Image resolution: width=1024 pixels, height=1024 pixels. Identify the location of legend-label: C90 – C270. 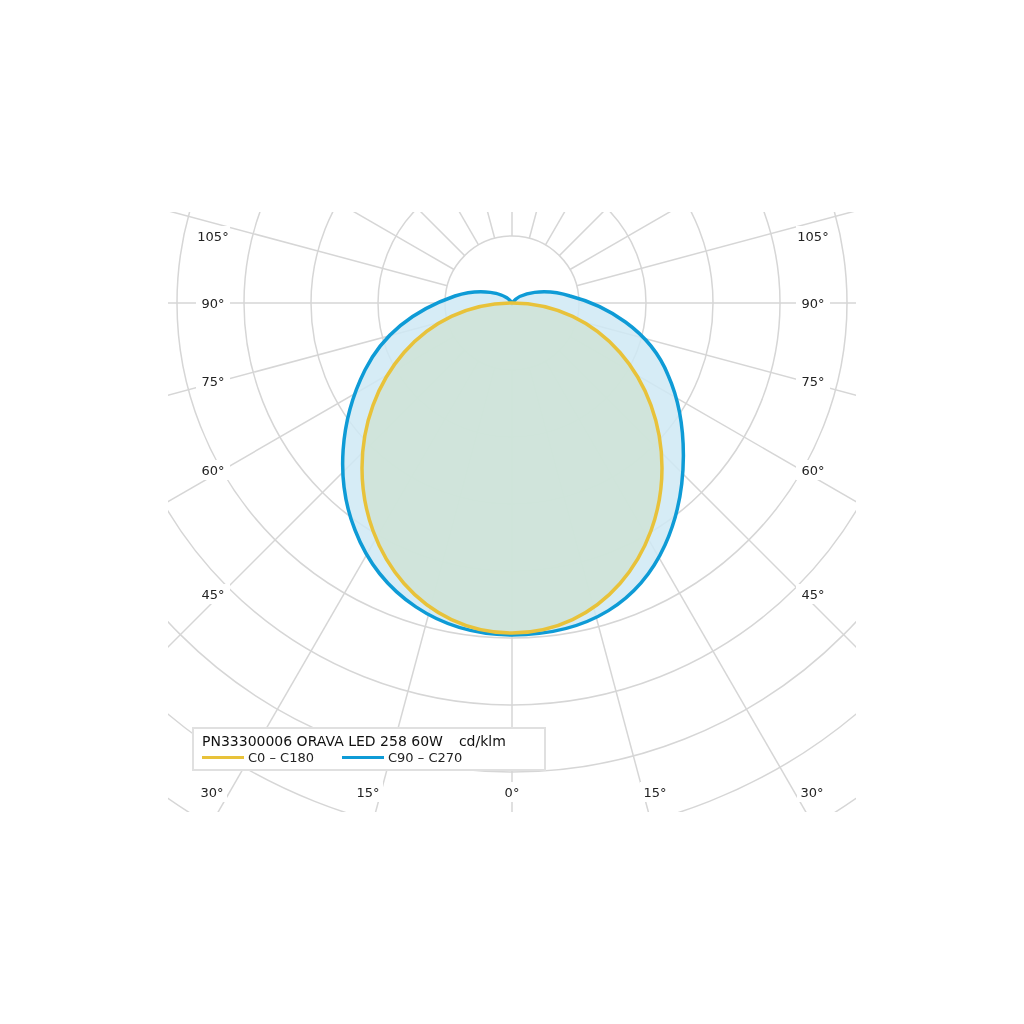
(425, 757).